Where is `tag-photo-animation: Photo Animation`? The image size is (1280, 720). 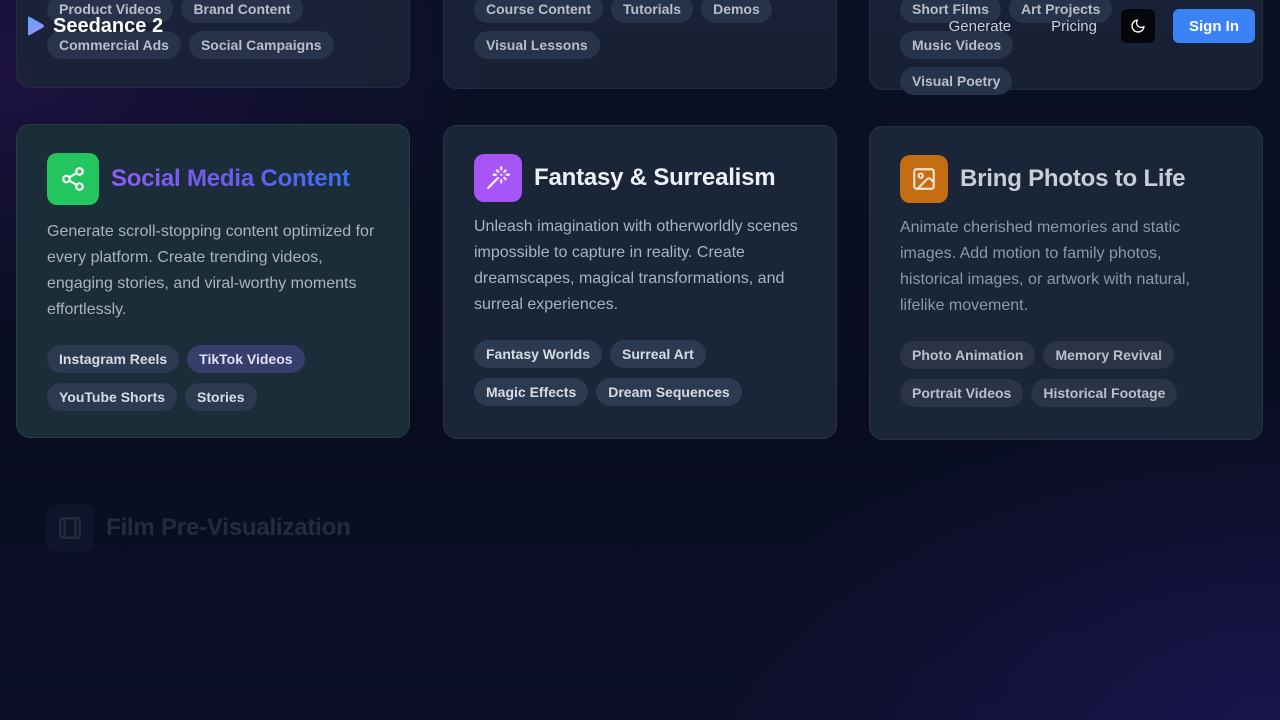 tag-photo-animation: Photo Animation is located at coordinates (968, 355).